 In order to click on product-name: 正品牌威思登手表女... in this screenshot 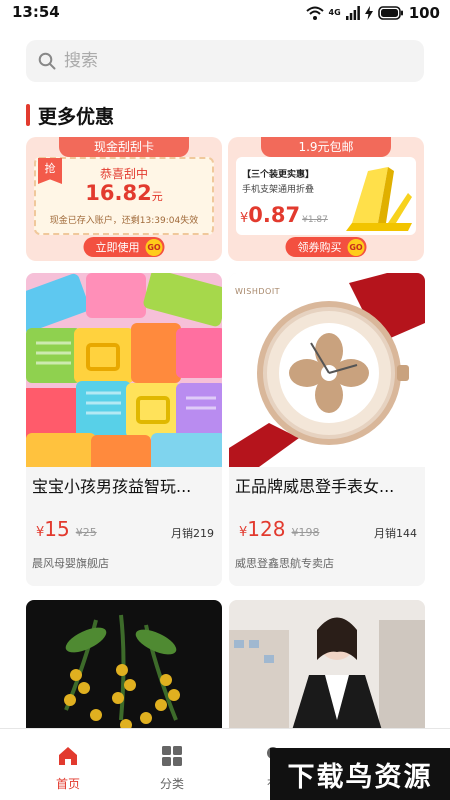, I will do `click(315, 486)`.